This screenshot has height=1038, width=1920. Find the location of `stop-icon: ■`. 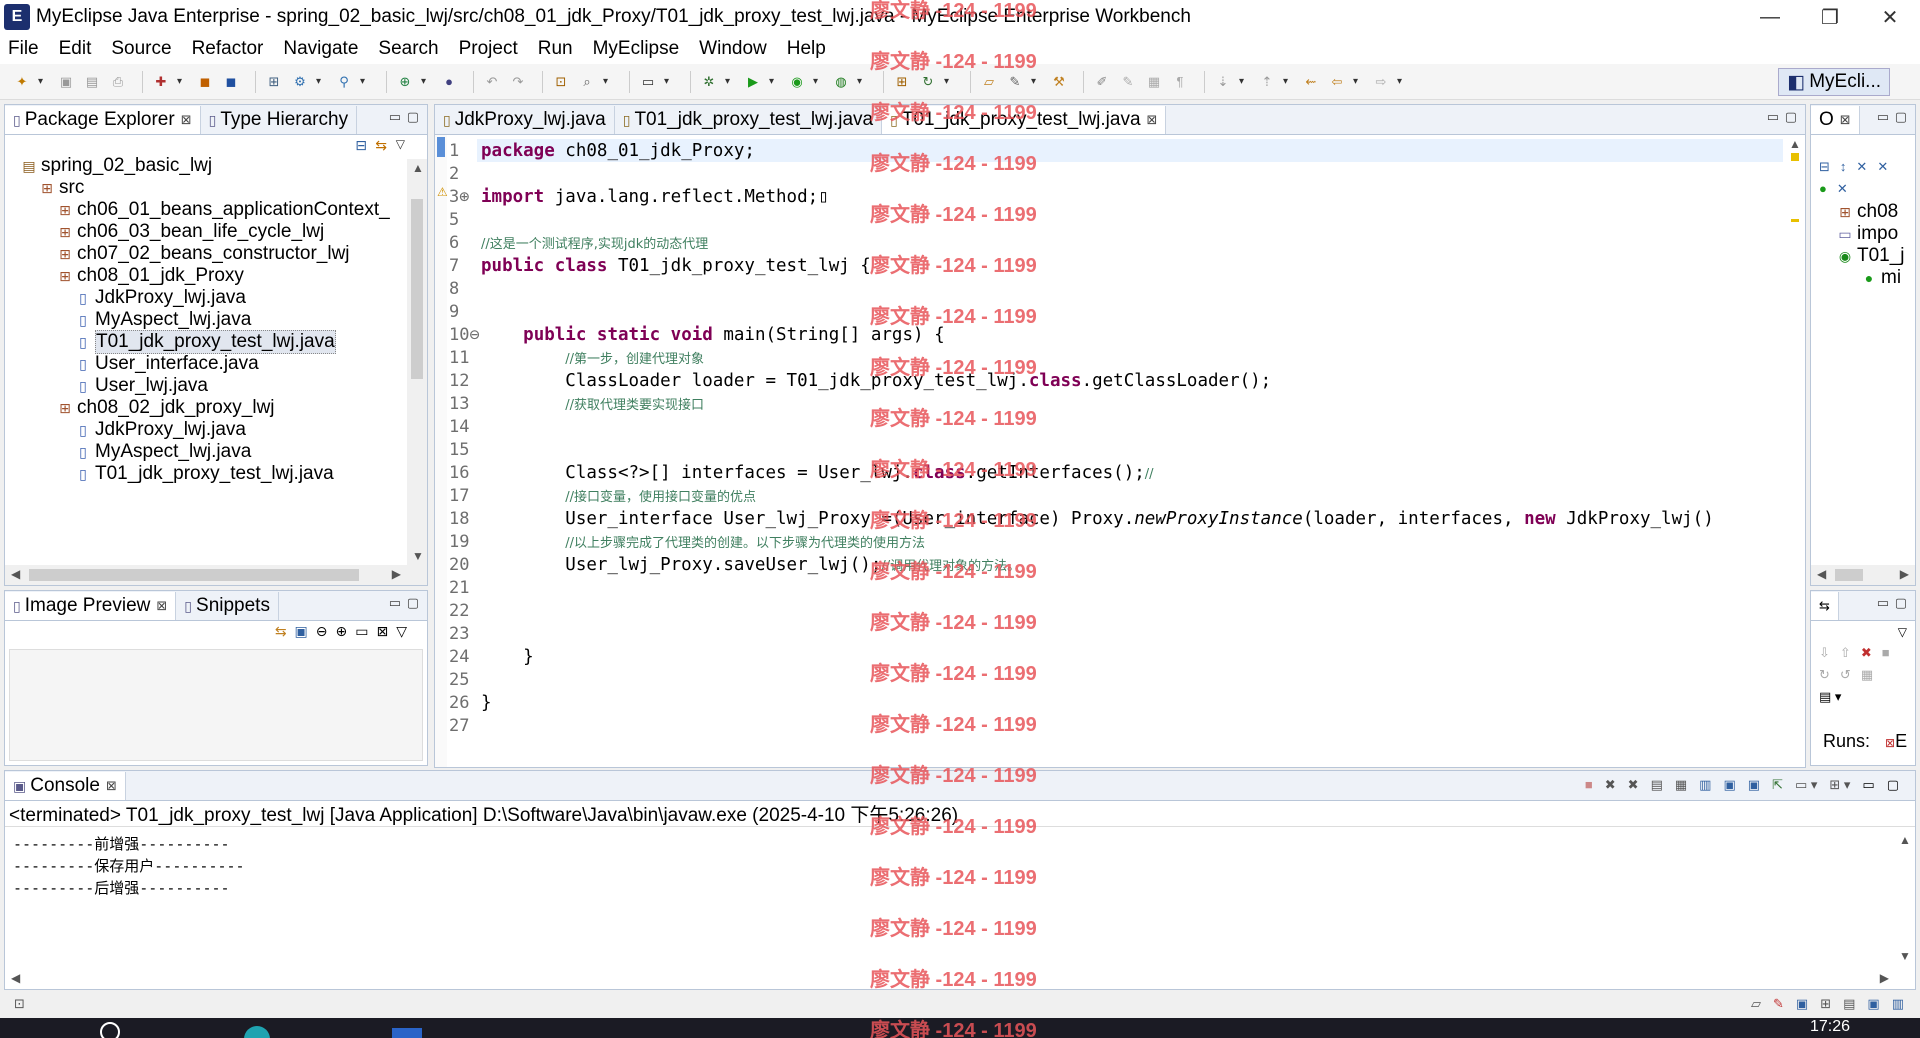

stop-icon: ■ is located at coordinates (1886, 653).